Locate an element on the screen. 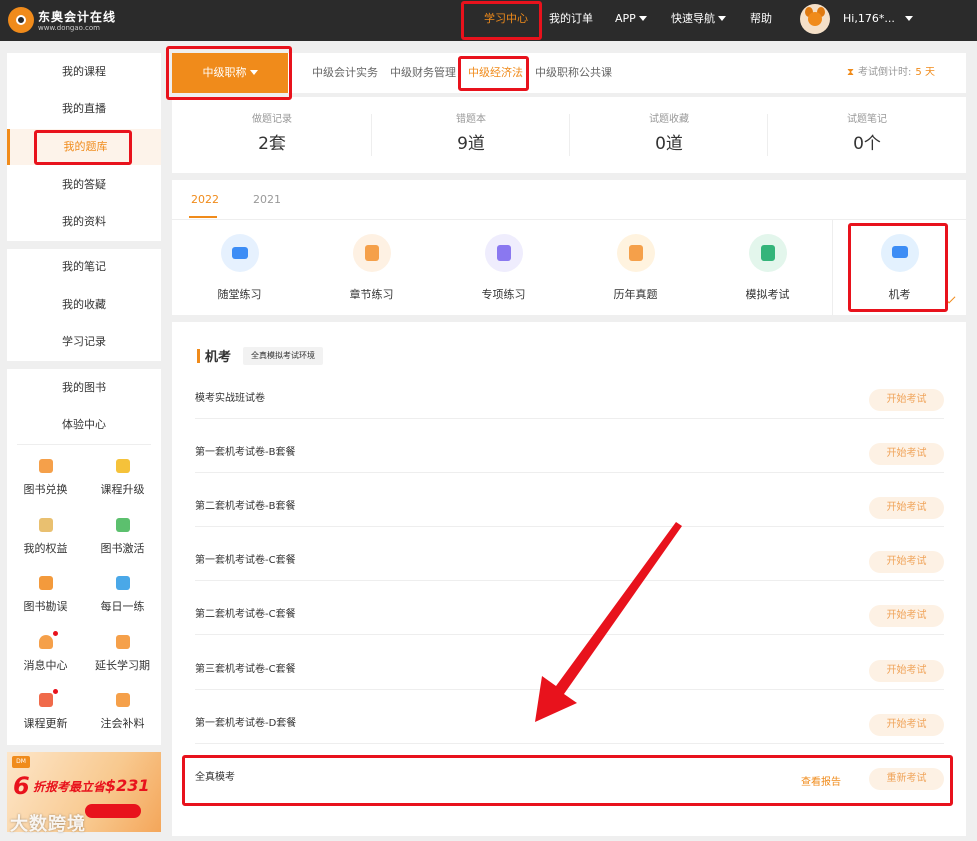 This screenshot has width=977, height=841. tool-daily-practice: 每日一练 is located at coordinates (122, 599).